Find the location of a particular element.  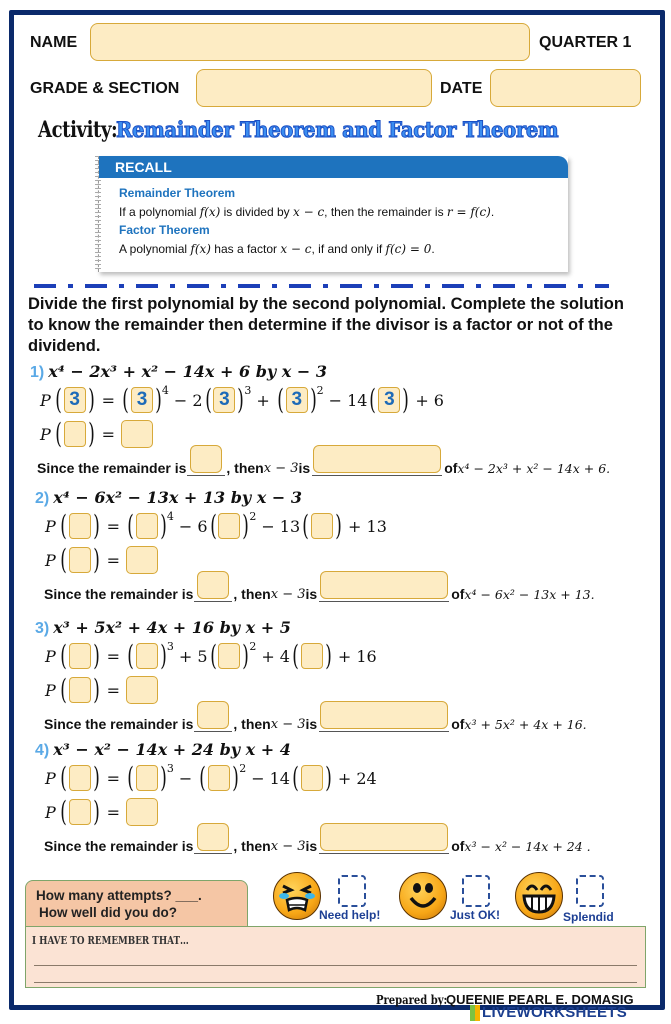

problem-4: 4) x³ − x² − 14x + 24 by x + 4 is located at coordinates (350, 750).